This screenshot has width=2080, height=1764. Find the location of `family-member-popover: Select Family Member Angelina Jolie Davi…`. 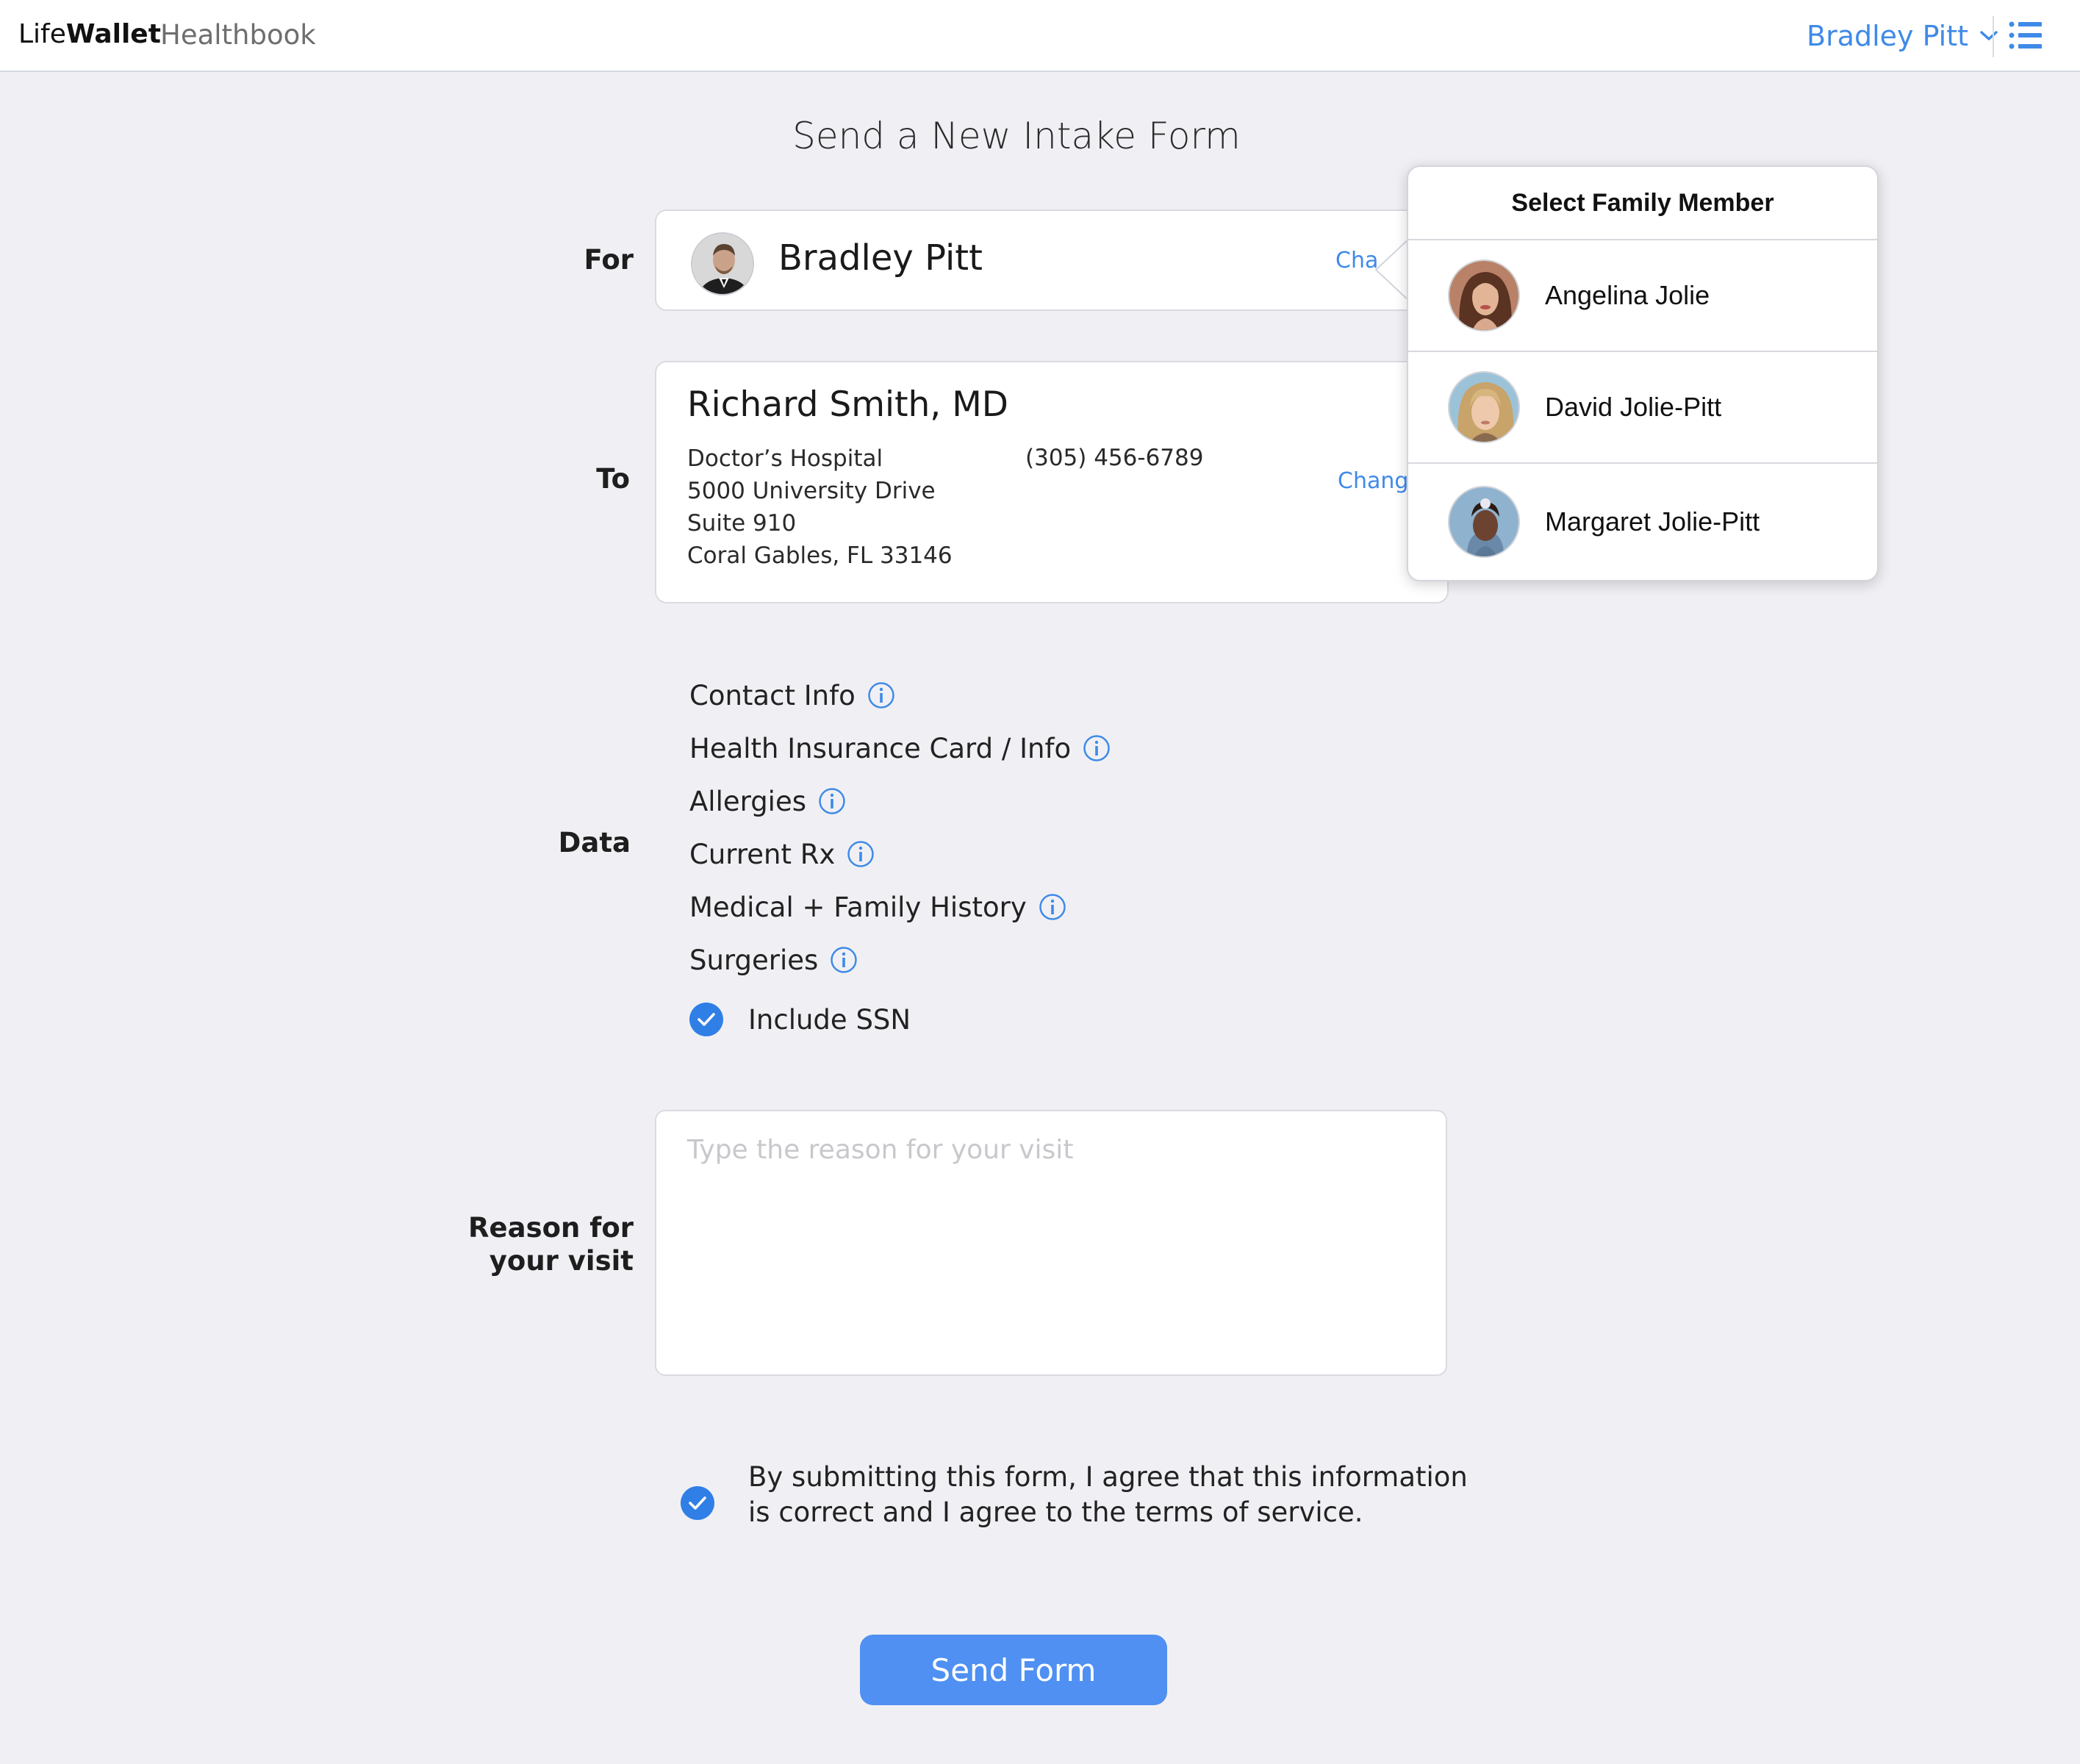

family-member-popover: Select Family Member Angelina Jolie Davi… is located at coordinates (1643, 373).